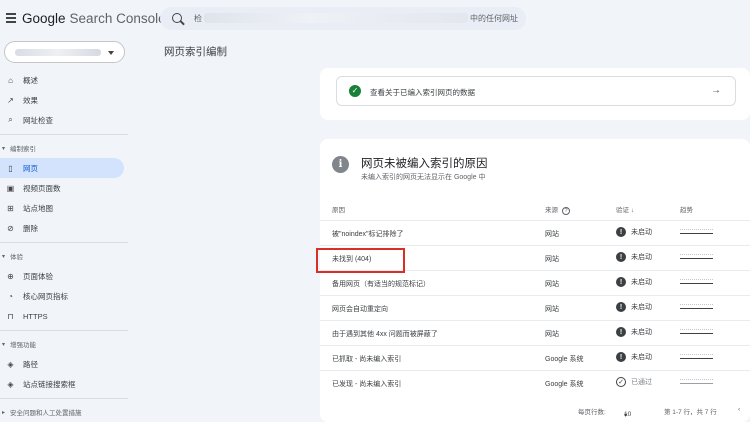 This screenshot has height=422, width=750. I want to click on menu-icon, so click(11, 18).